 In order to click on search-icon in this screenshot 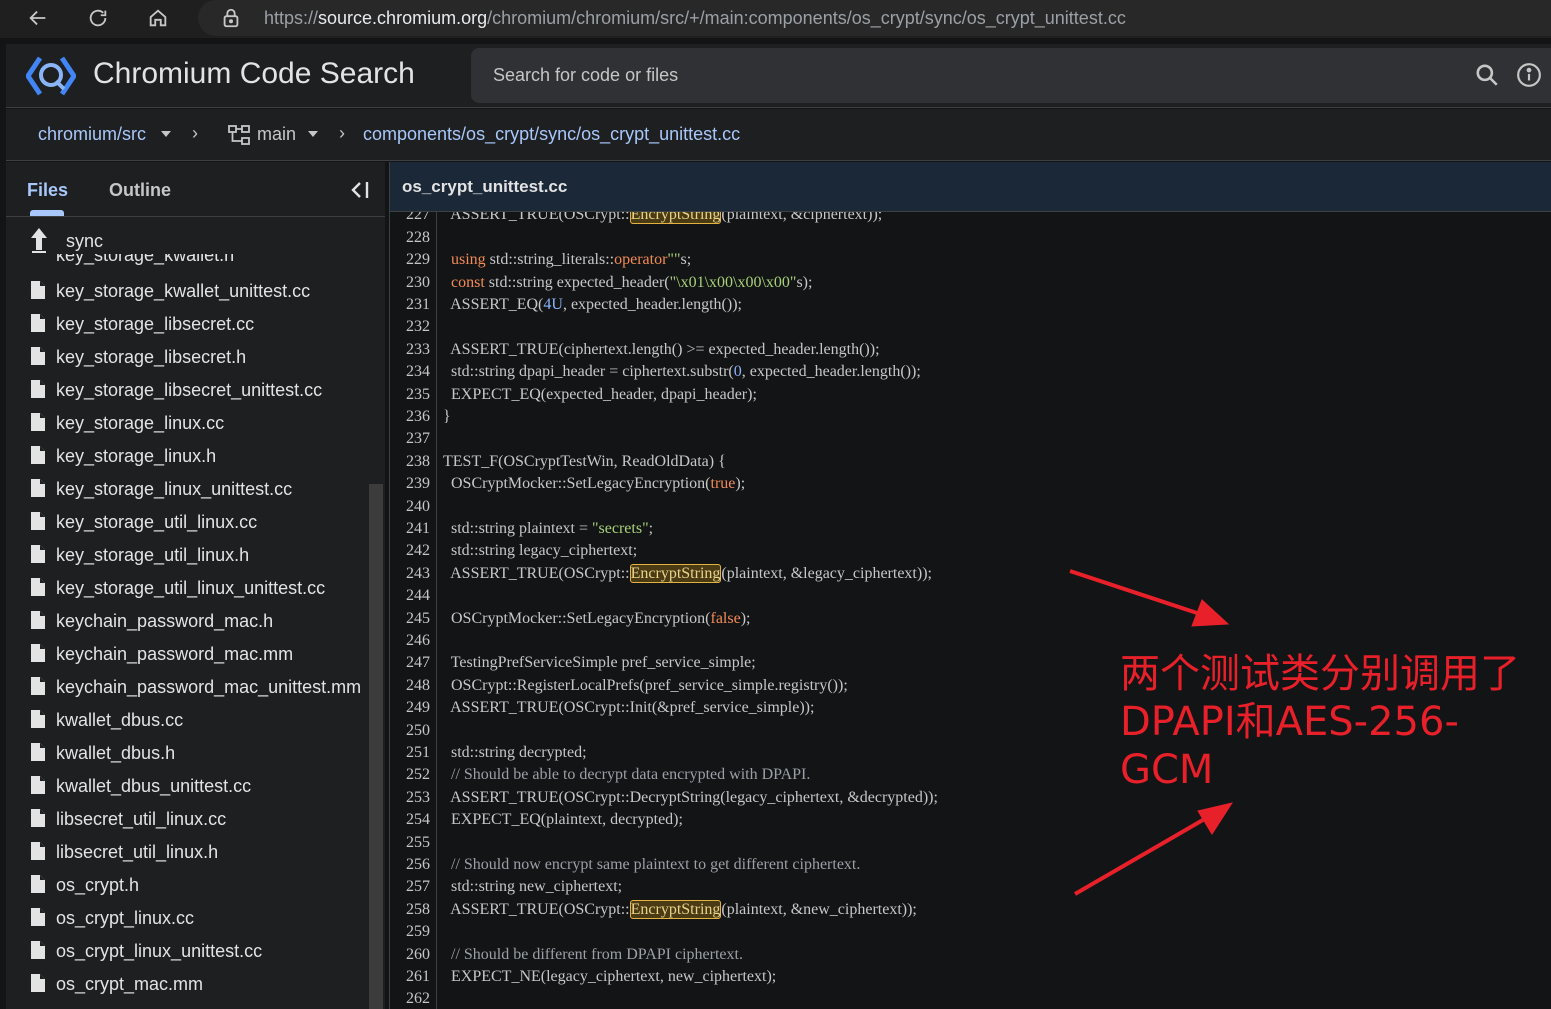, I will do `click(1487, 75)`.